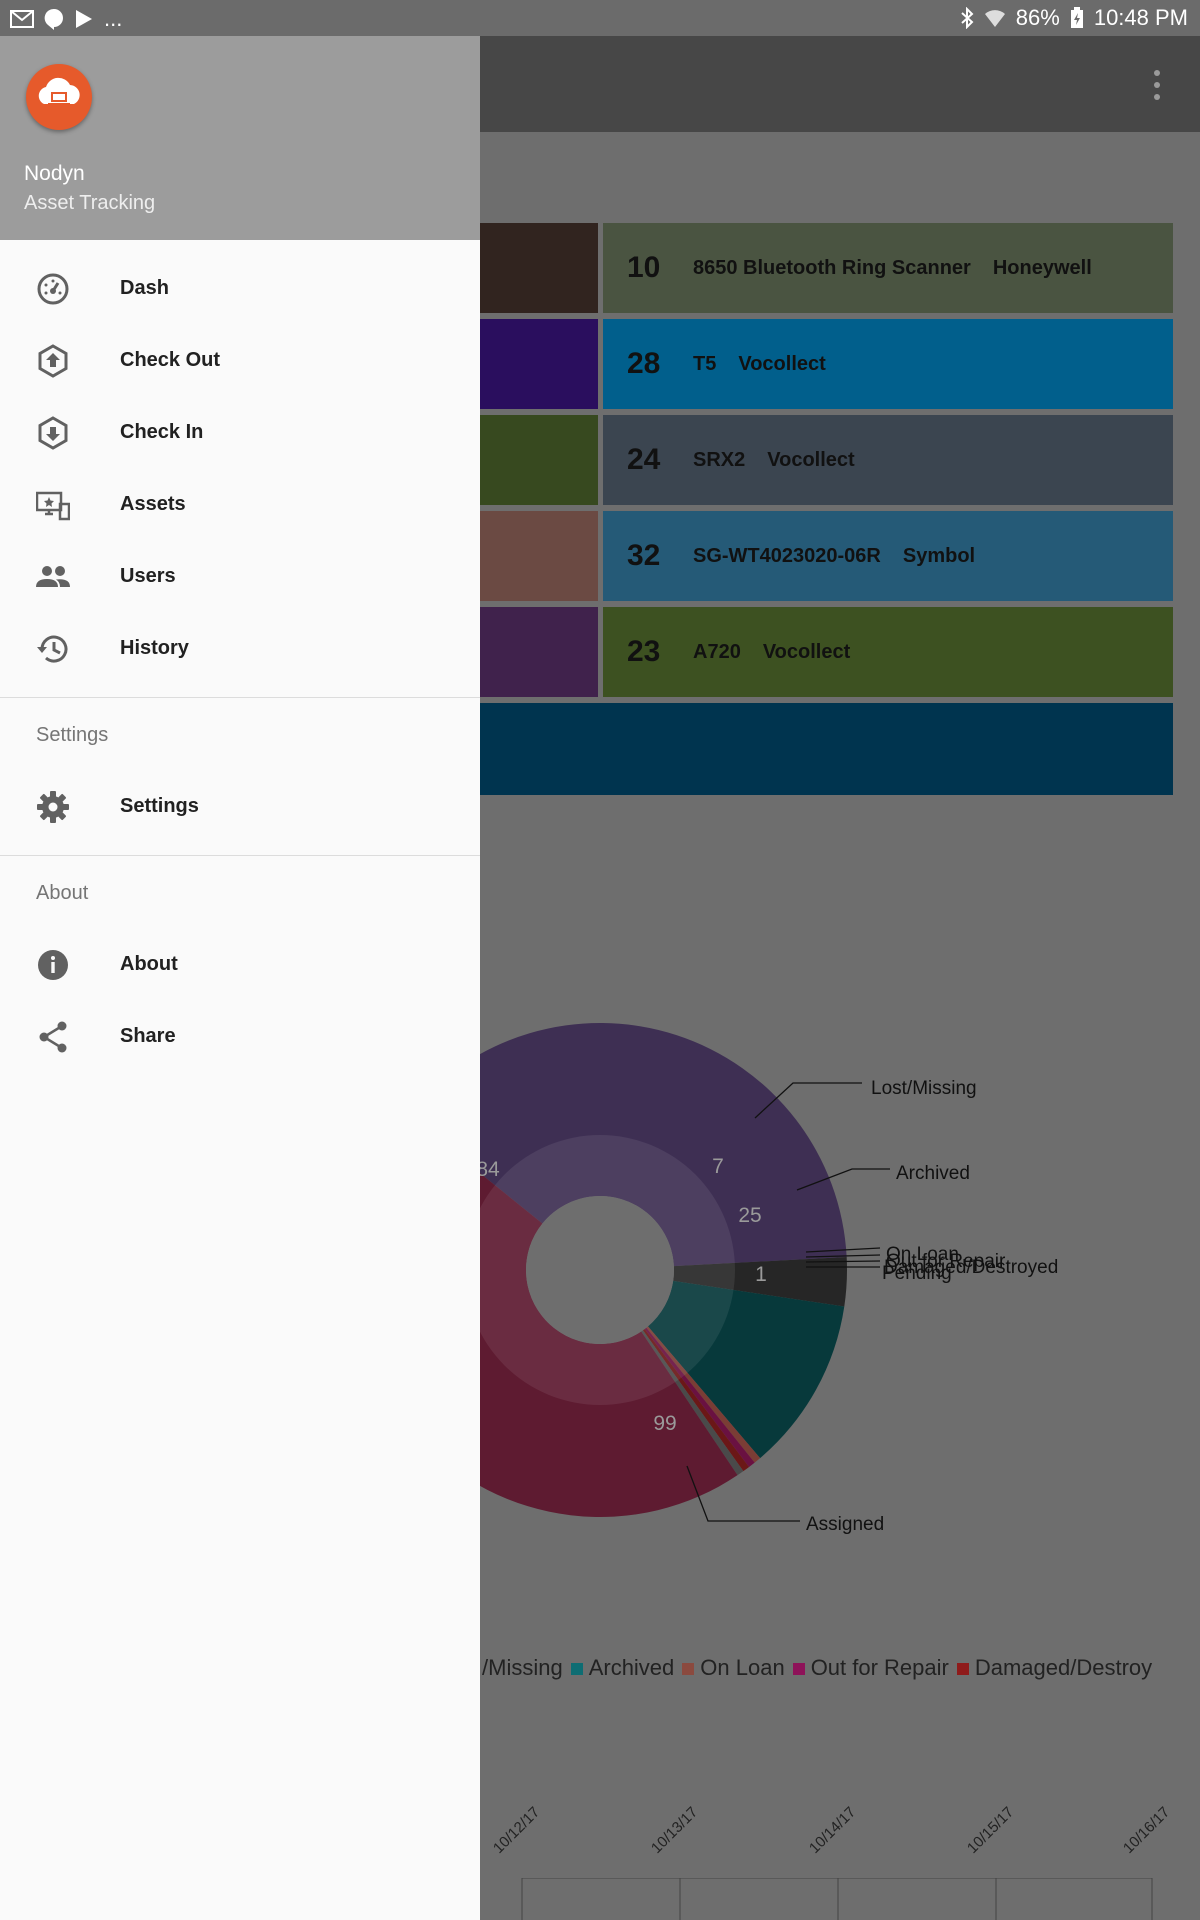 The width and height of the screenshot is (1200, 1920). Describe the element at coordinates (933, 1173) in the screenshot. I see `chart-label-archived: Archived` at that location.